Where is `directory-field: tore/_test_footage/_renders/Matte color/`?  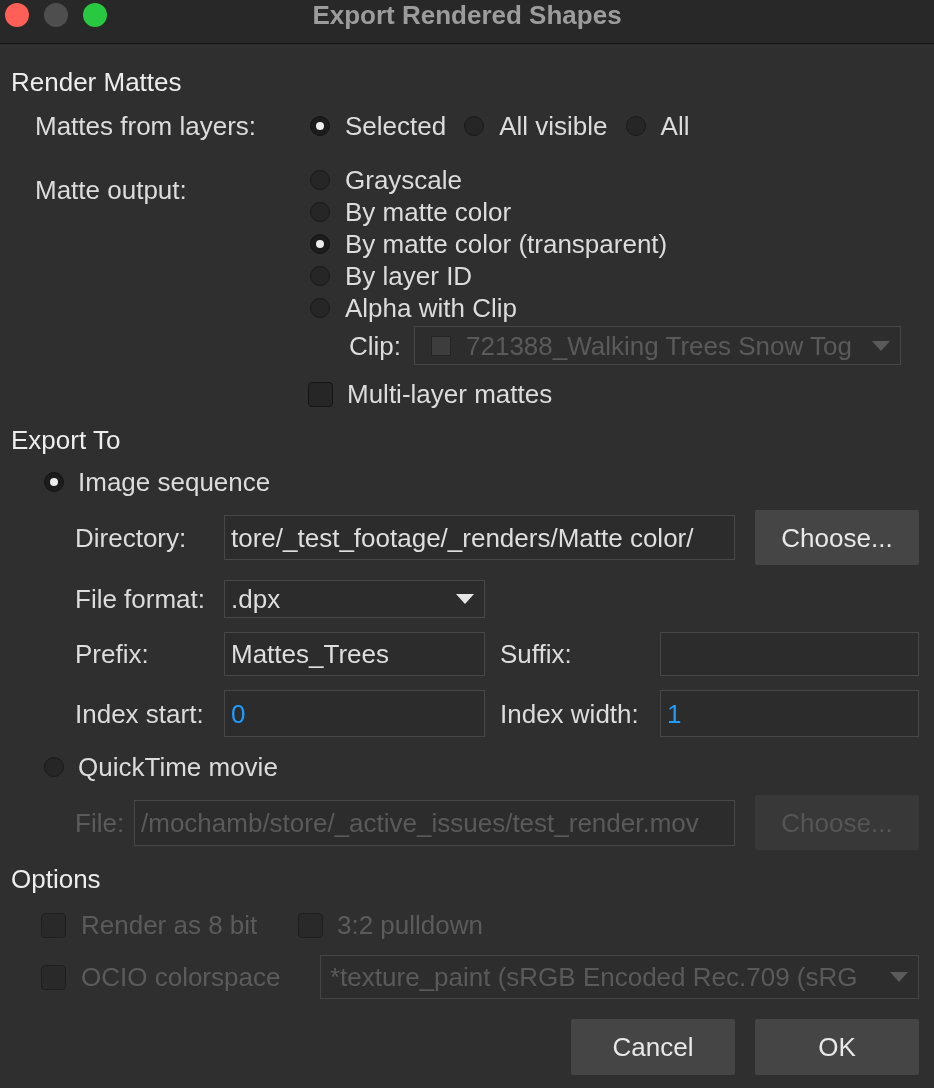
directory-field: tore/_test_footage/_renders/Matte color/ is located at coordinates (479, 537).